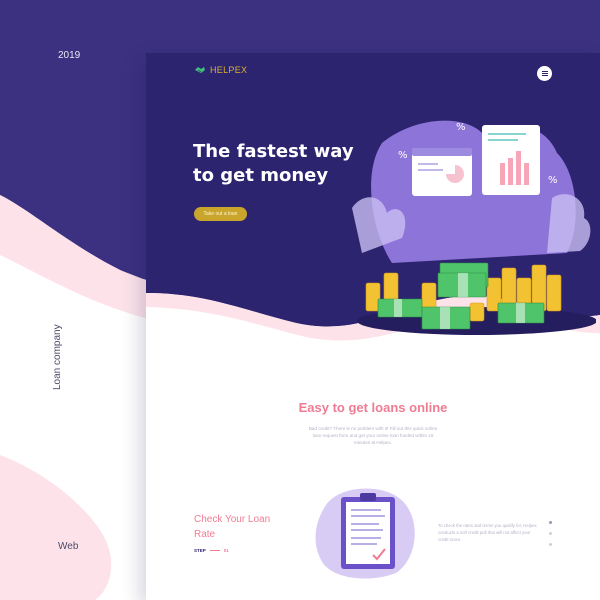 The width and height of the screenshot is (600, 600). I want to click on hero-title: The fastest way to get money, so click(273, 163).